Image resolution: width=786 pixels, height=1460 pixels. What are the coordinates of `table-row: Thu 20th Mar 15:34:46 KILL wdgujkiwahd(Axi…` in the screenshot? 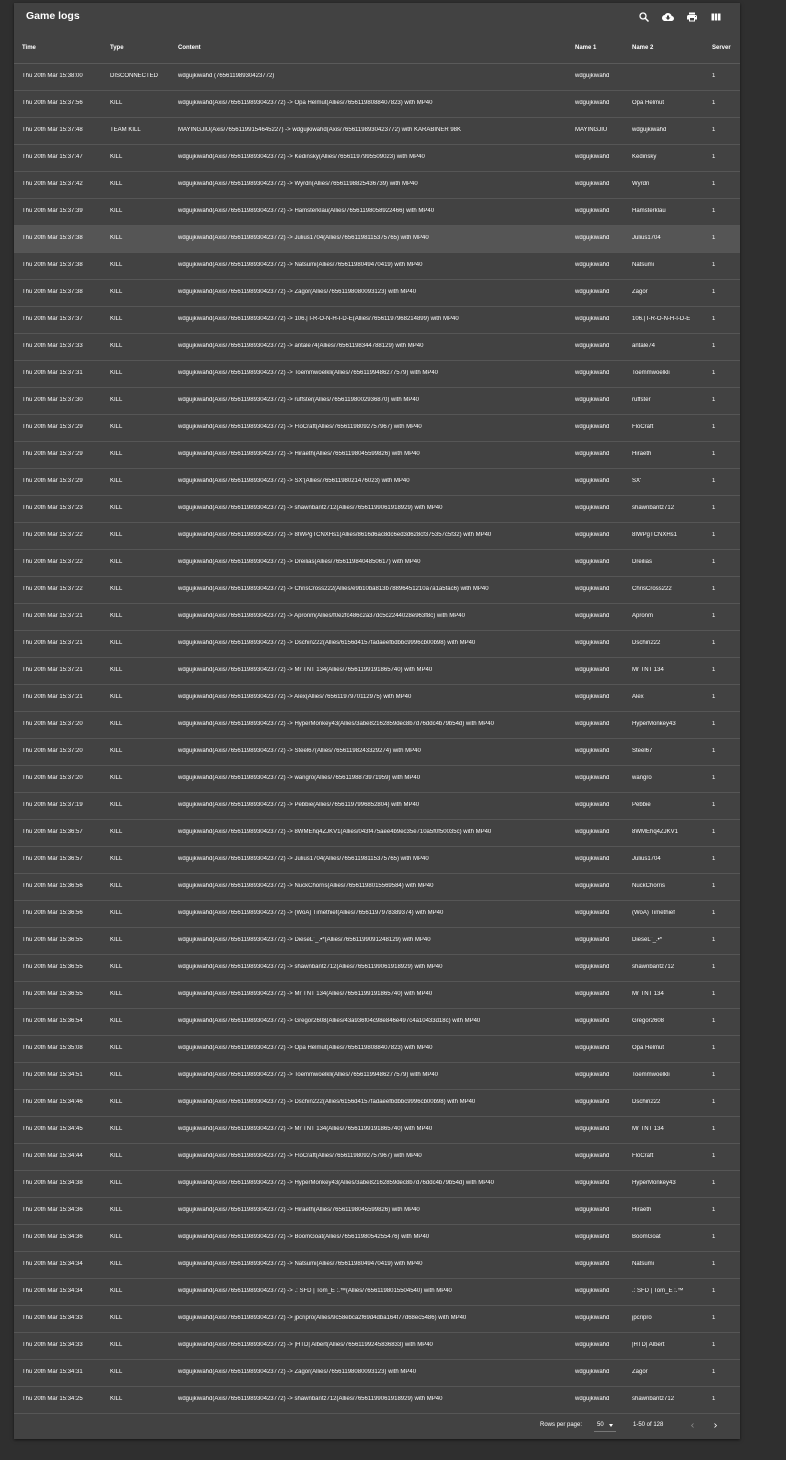 It's located at (377, 1103).